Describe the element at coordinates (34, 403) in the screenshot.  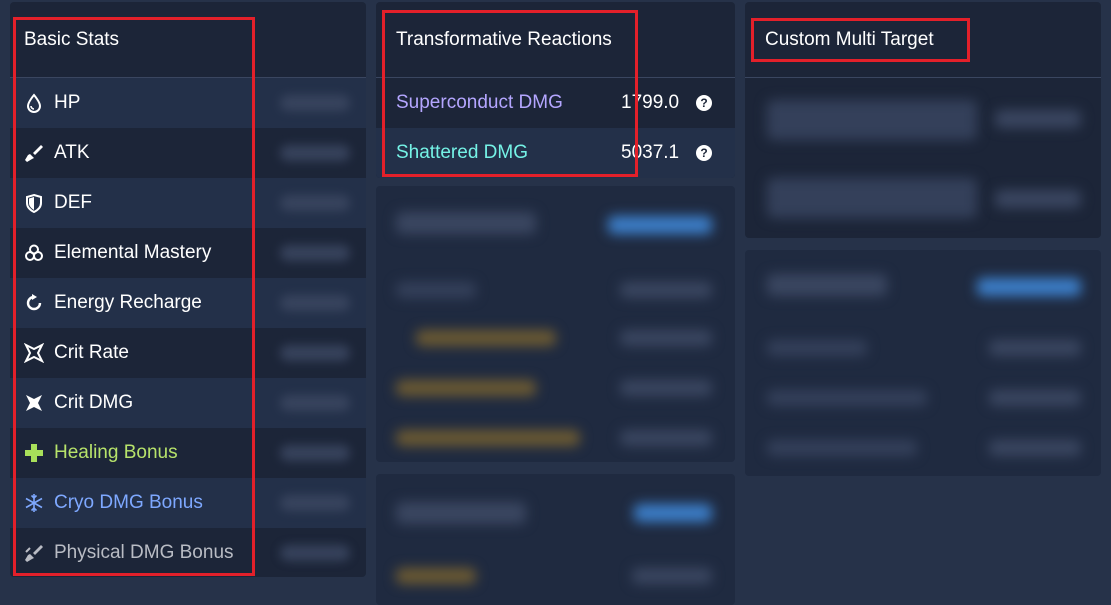
I see `crit-dmg-icon` at that location.